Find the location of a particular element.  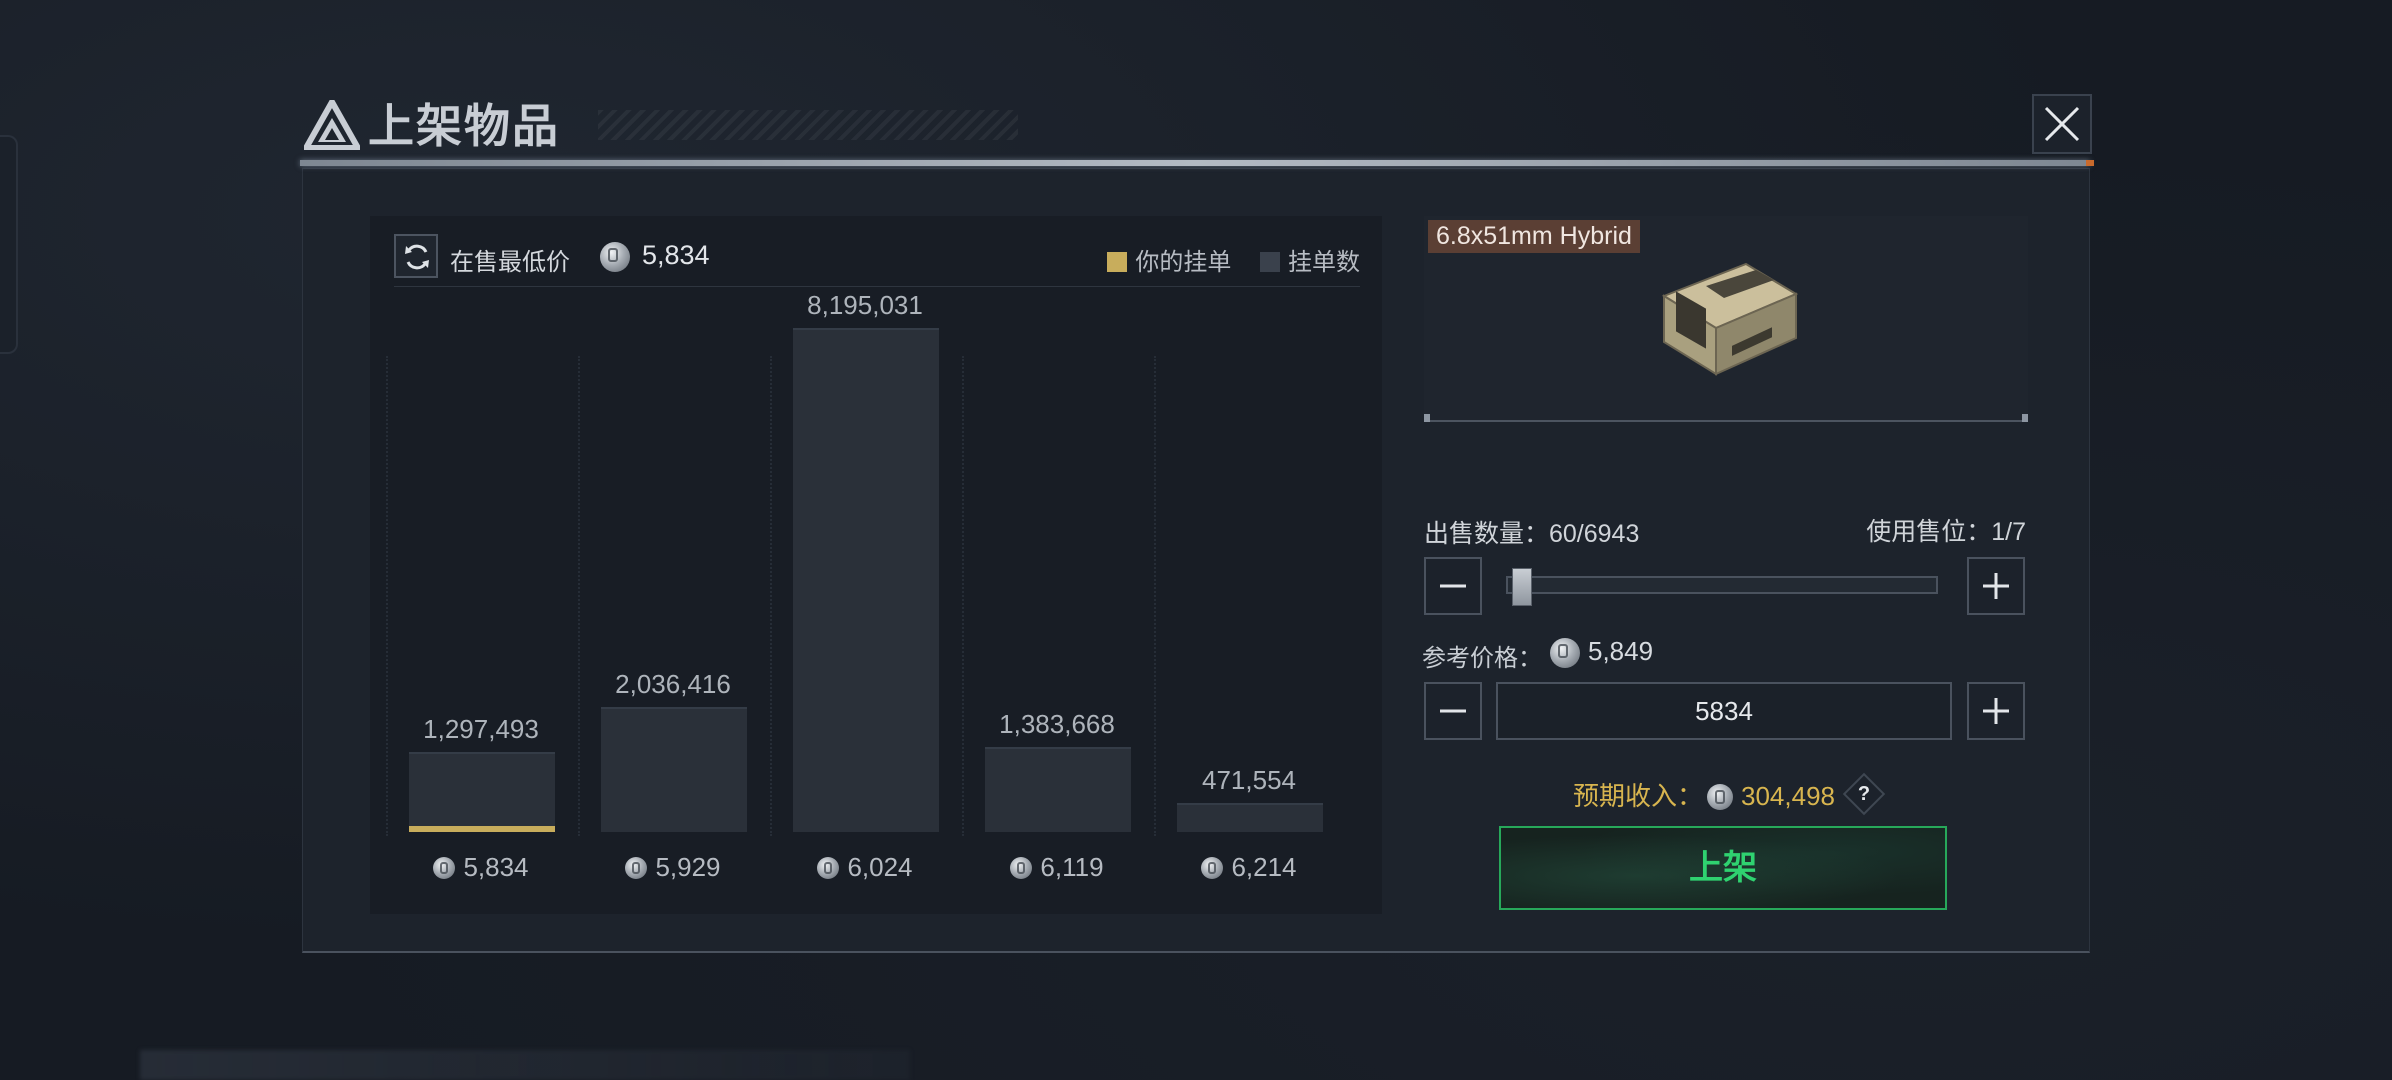

help-glyph: ? is located at coordinates (1864, 794).